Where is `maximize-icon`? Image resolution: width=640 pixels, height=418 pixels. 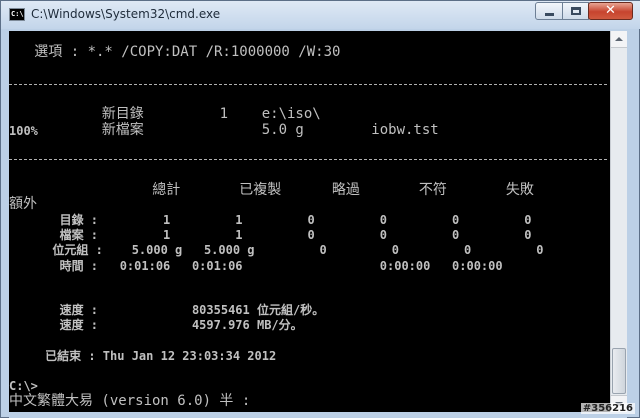 maximize-icon is located at coordinates (576, 11).